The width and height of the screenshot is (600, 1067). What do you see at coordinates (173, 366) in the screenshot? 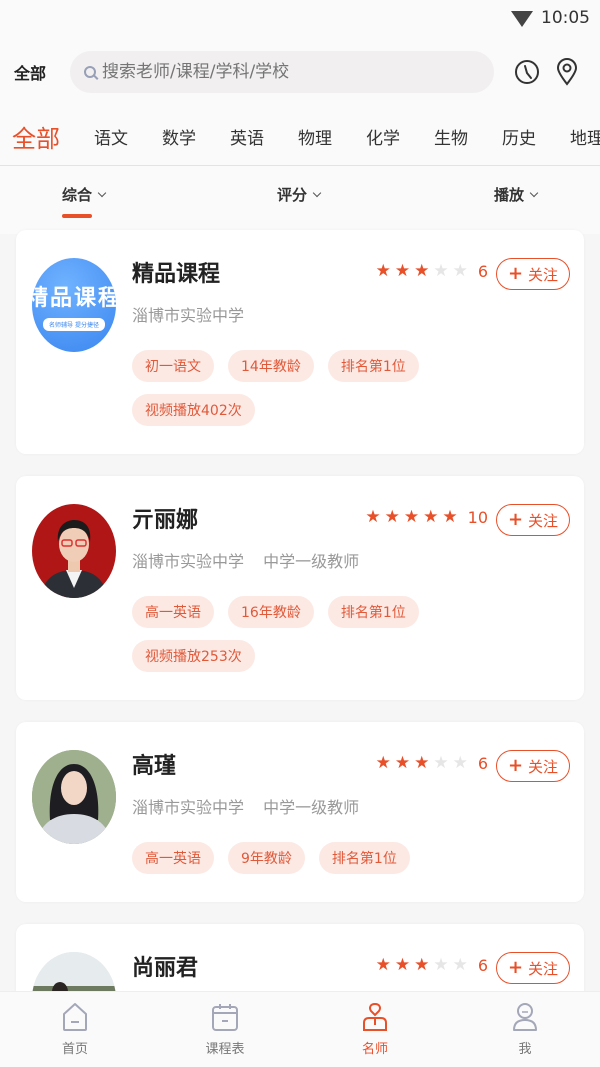
I see `tag: 初一语文` at bounding box center [173, 366].